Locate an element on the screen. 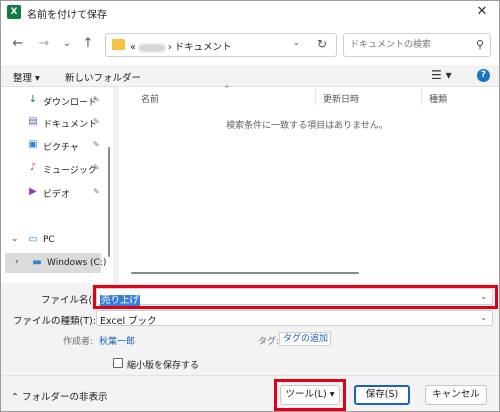 The image size is (500, 412). address-path: « › ドキュメント is located at coordinates (181, 46).